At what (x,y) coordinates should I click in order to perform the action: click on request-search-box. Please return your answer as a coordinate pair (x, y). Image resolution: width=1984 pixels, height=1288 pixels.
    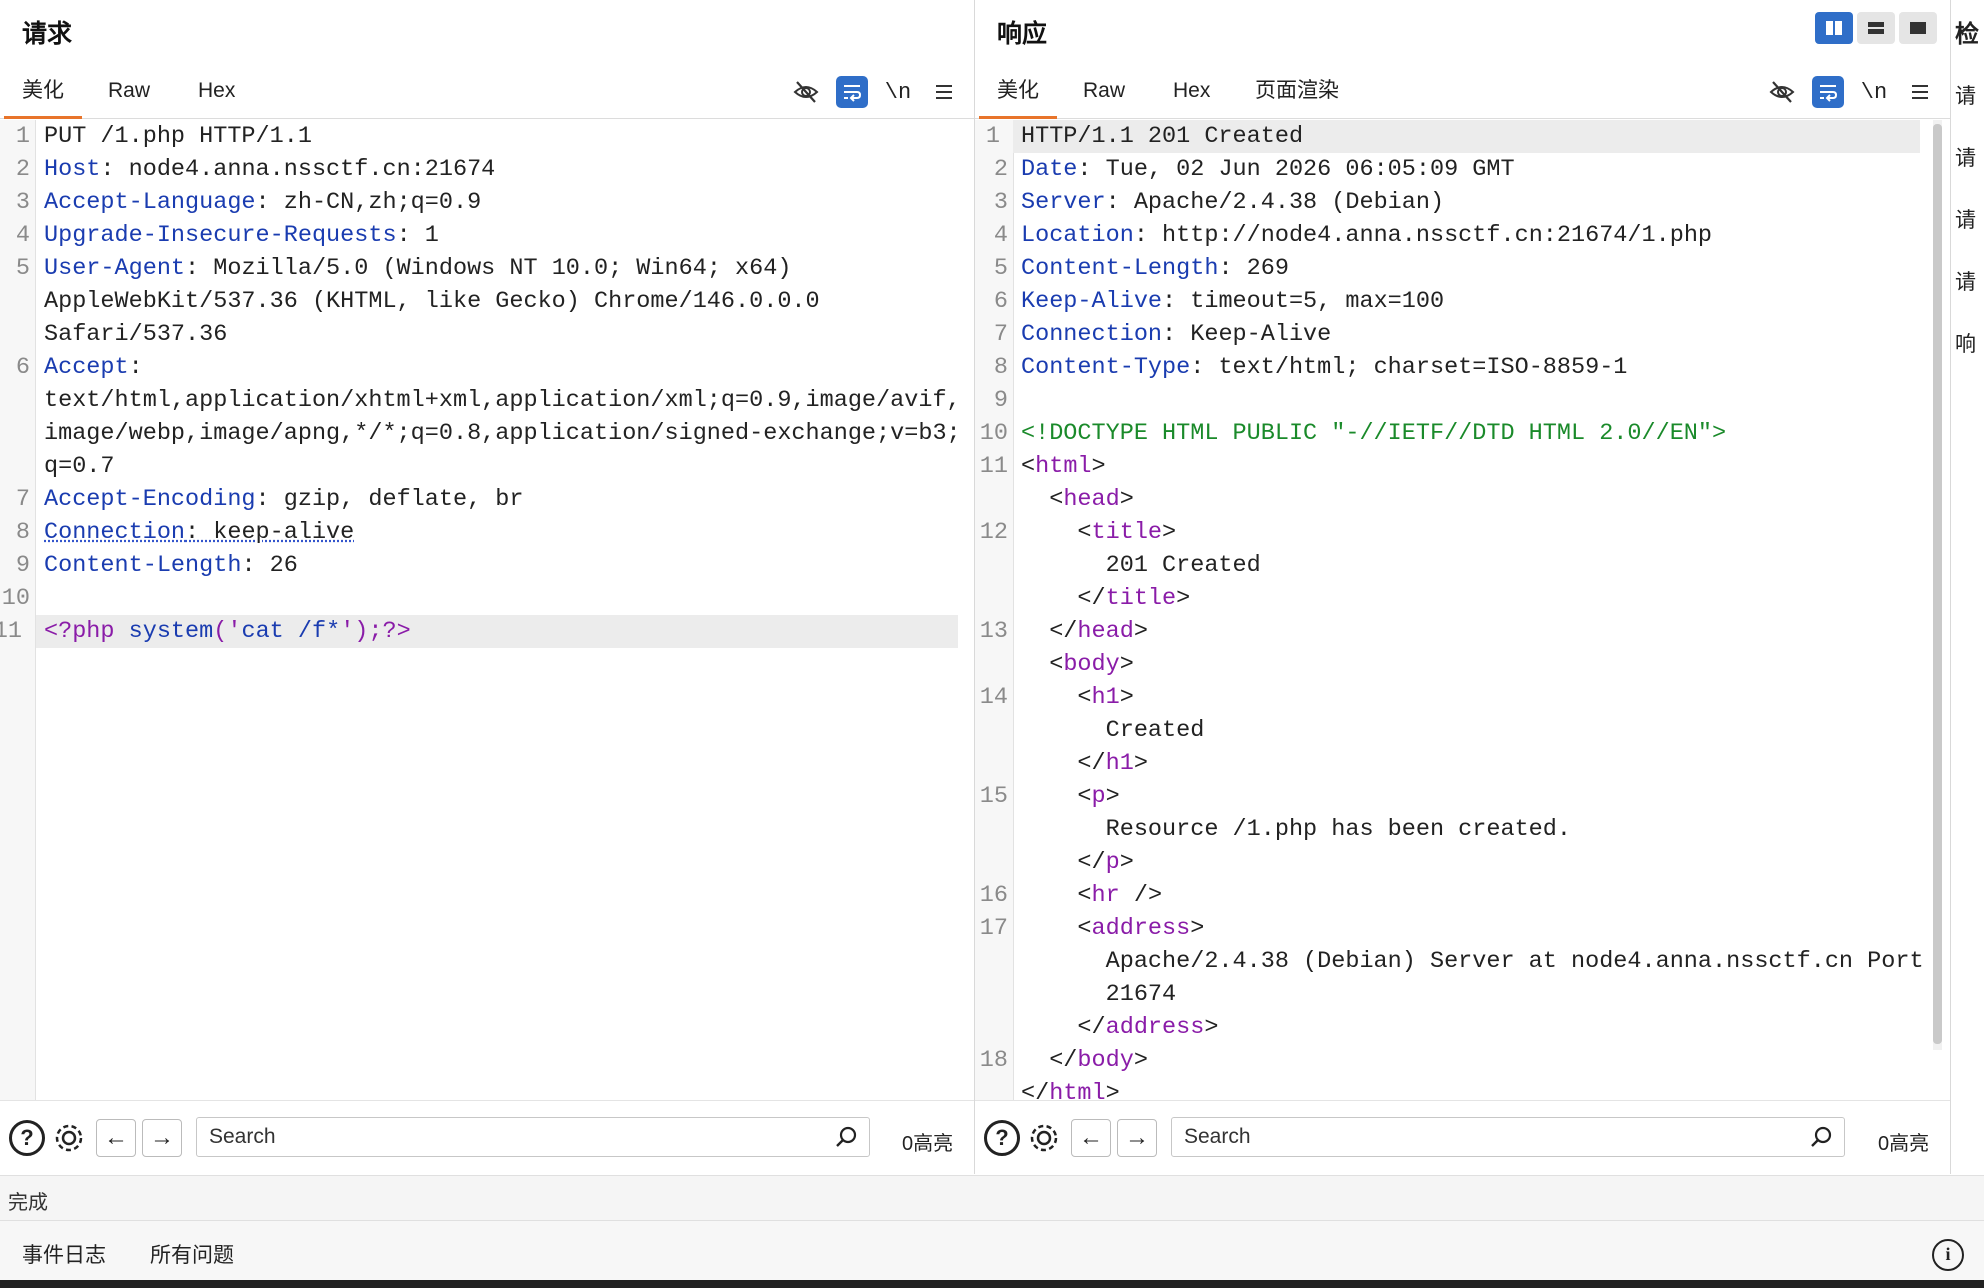
    Looking at the image, I should click on (533, 1137).